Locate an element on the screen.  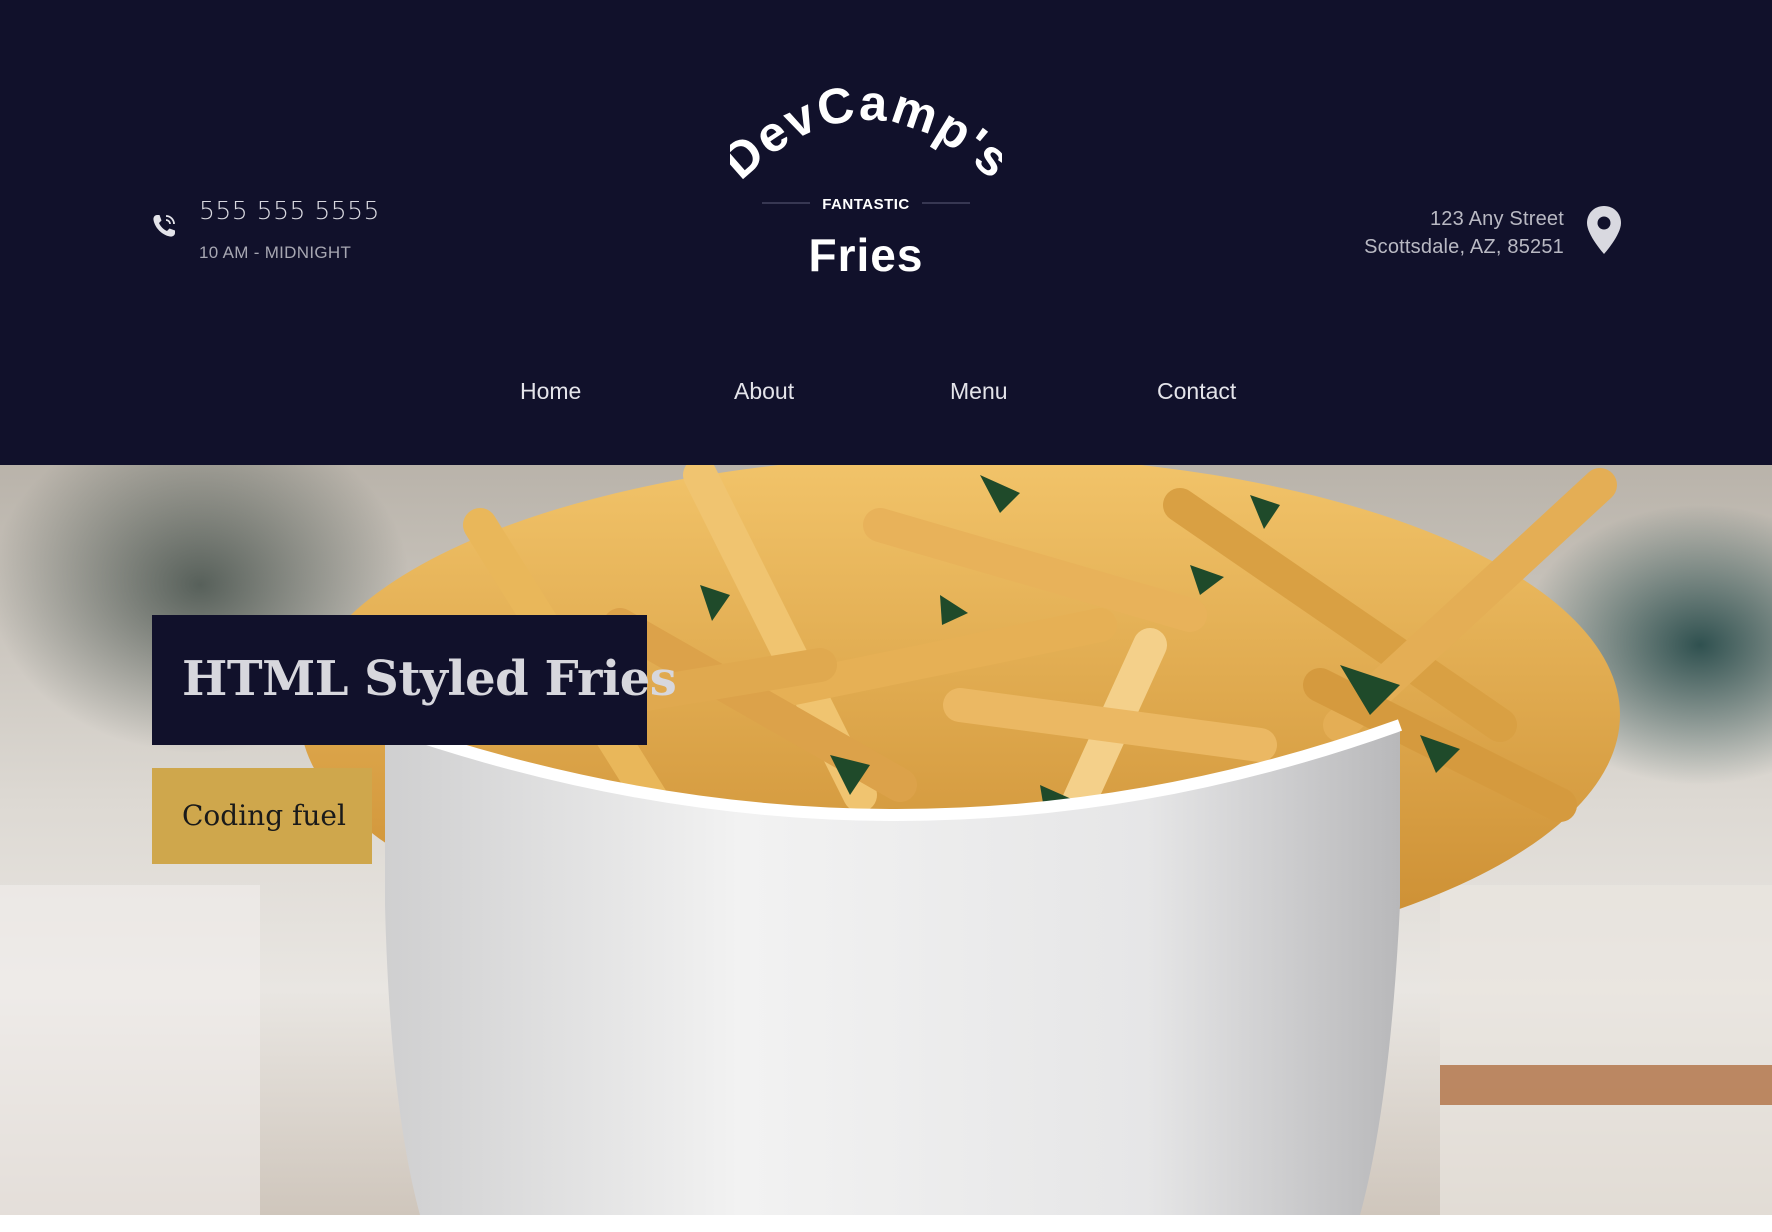
nav-item-menu: Menu is located at coordinates (979, 391).